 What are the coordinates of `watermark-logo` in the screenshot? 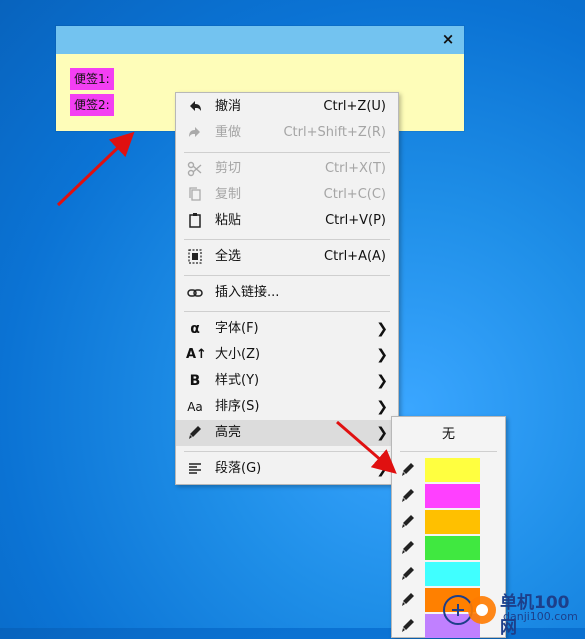 It's located at (470, 610).